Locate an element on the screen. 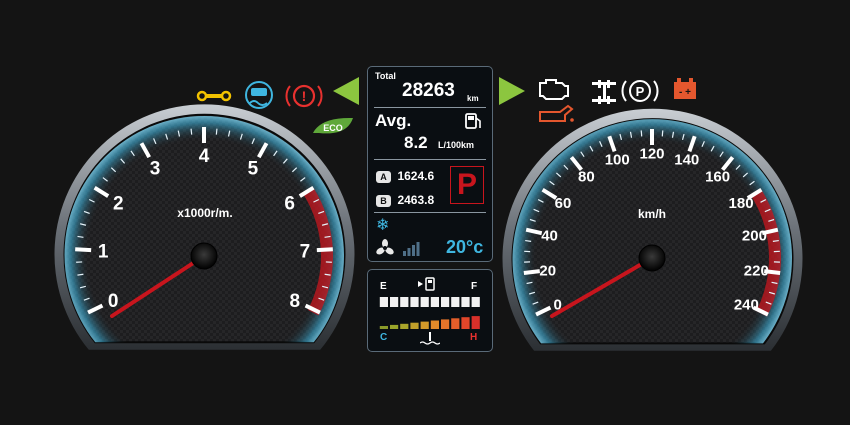 Image resolution: width=850 pixels, height=425 pixels. fuel-level-bar is located at coordinates (429, 302).